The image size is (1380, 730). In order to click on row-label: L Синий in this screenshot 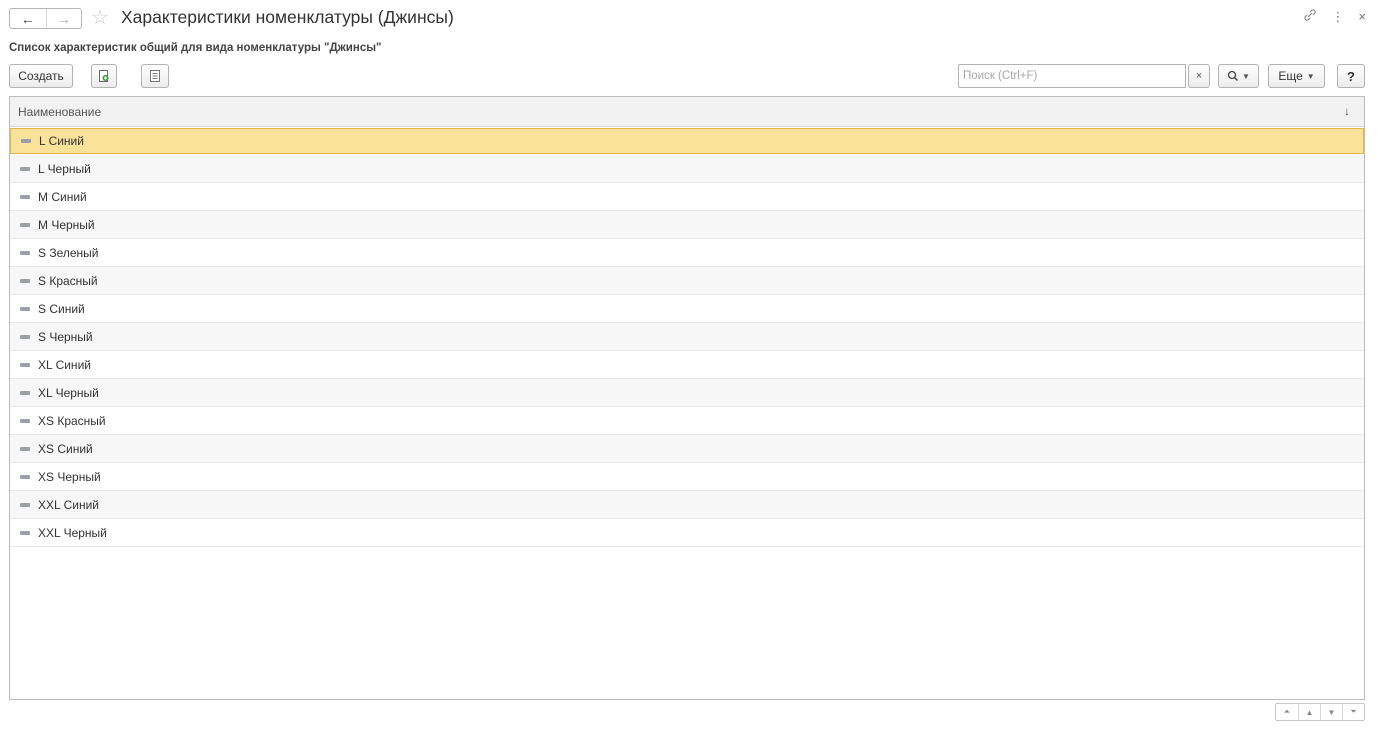, I will do `click(61, 141)`.